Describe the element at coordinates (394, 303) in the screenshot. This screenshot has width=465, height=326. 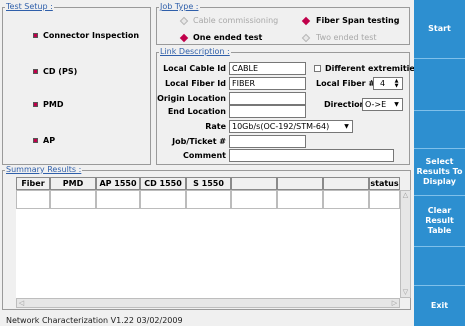
I see `scroll-right-icon: ▷` at that location.